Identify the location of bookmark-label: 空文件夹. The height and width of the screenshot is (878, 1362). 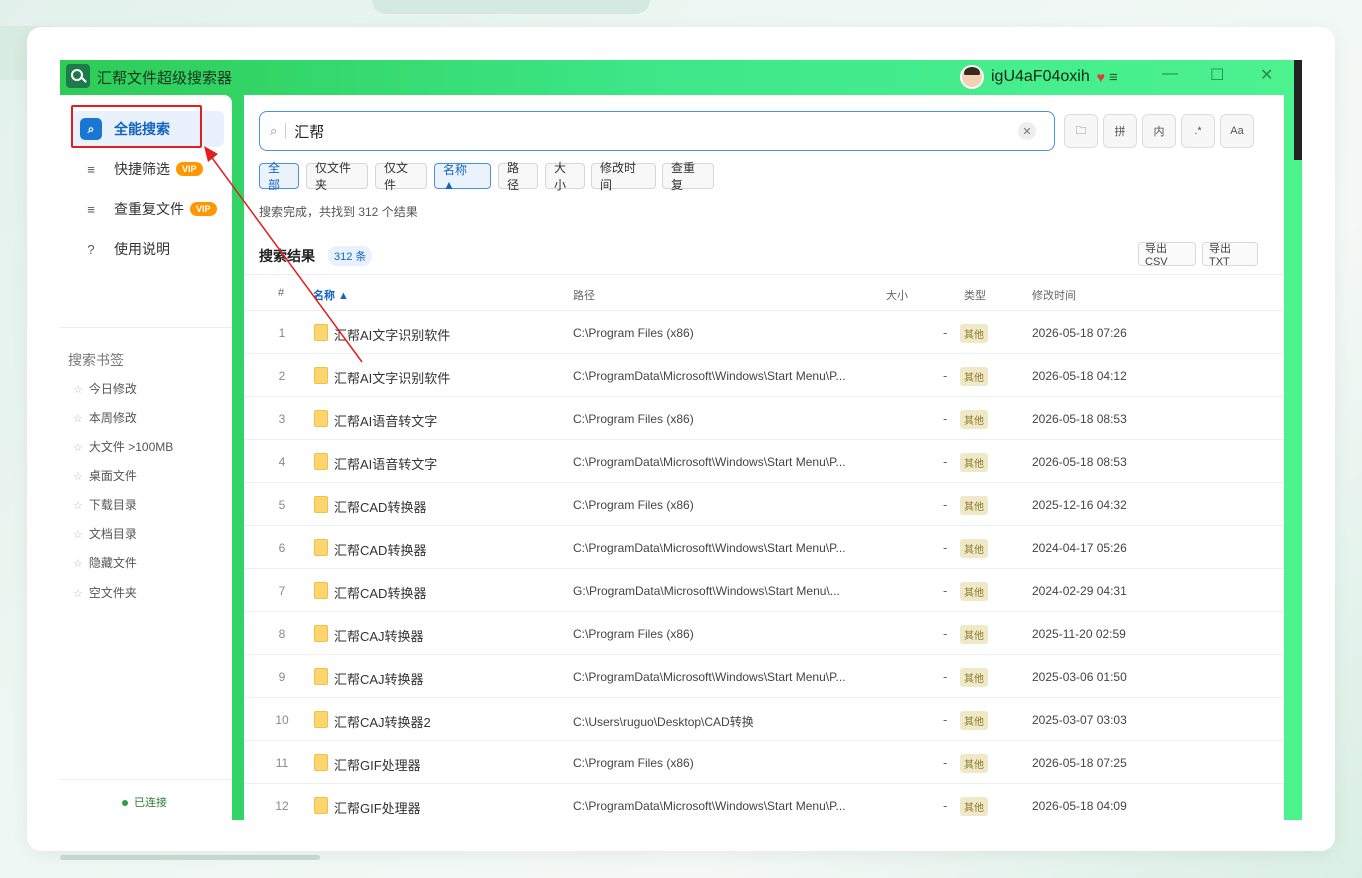
(112, 593).